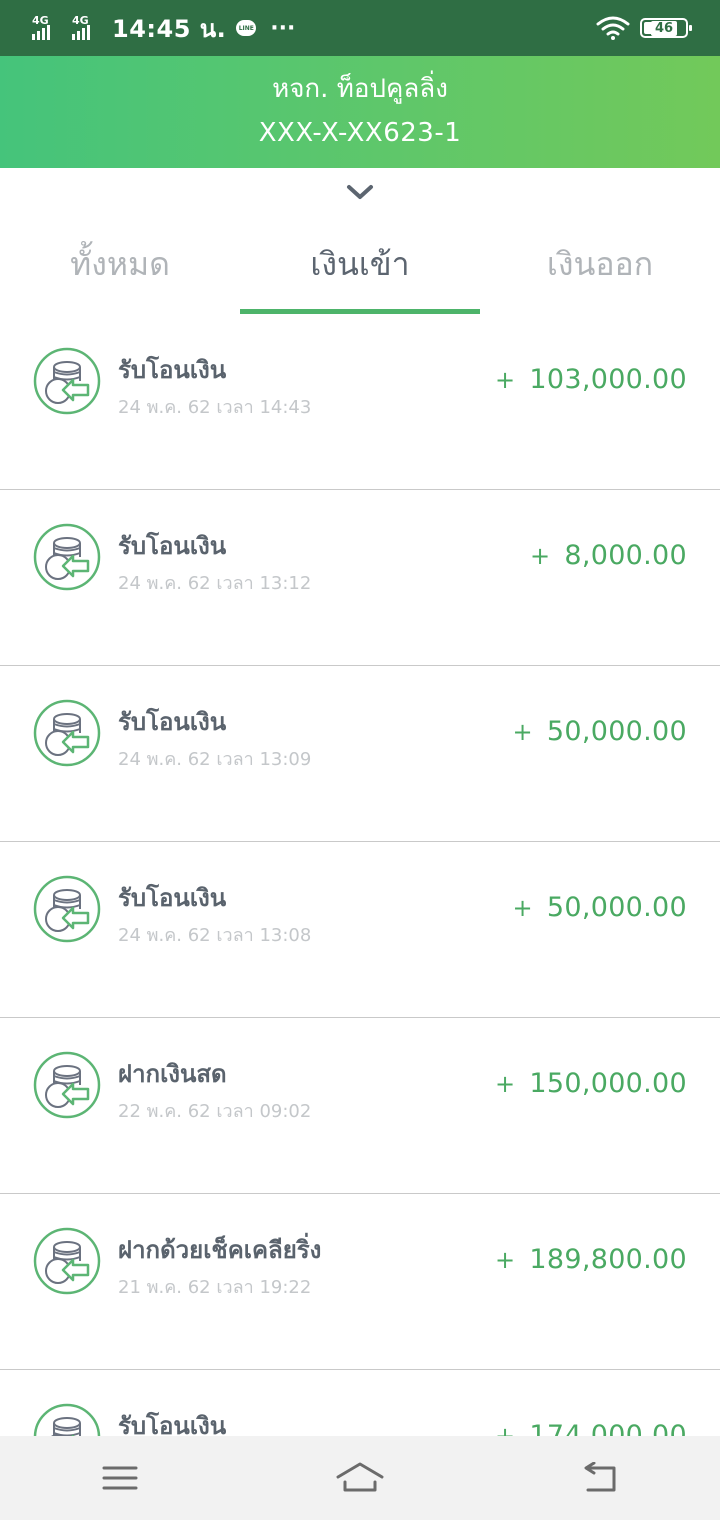 The height and width of the screenshot is (1520, 720). What do you see at coordinates (608, 1428) in the screenshot?
I see `amount-value: 174,000.00` at bounding box center [608, 1428].